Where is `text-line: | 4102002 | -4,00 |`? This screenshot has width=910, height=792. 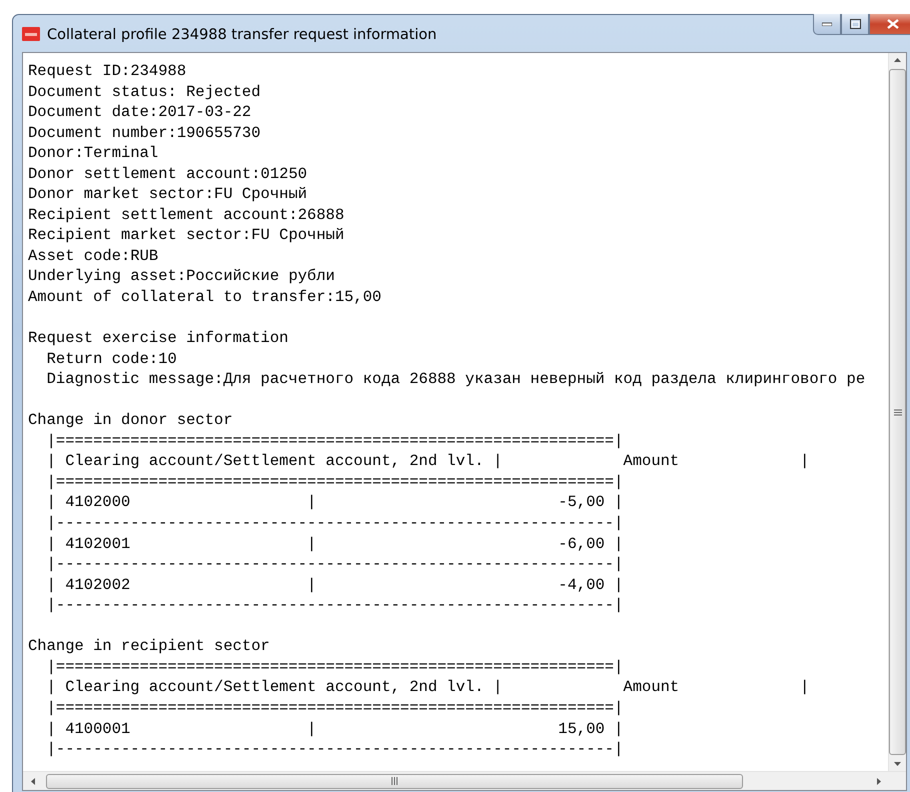 text-line: | 4102002 | -4,00 | is located at coordinates (335, 585).